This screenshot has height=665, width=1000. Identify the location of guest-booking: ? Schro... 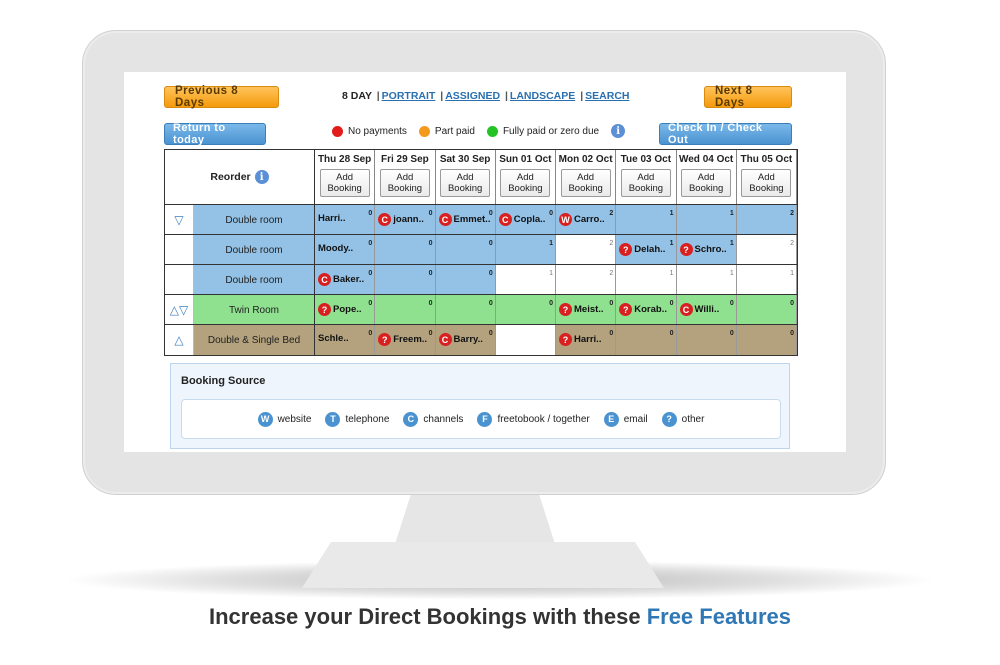
(703, 249).